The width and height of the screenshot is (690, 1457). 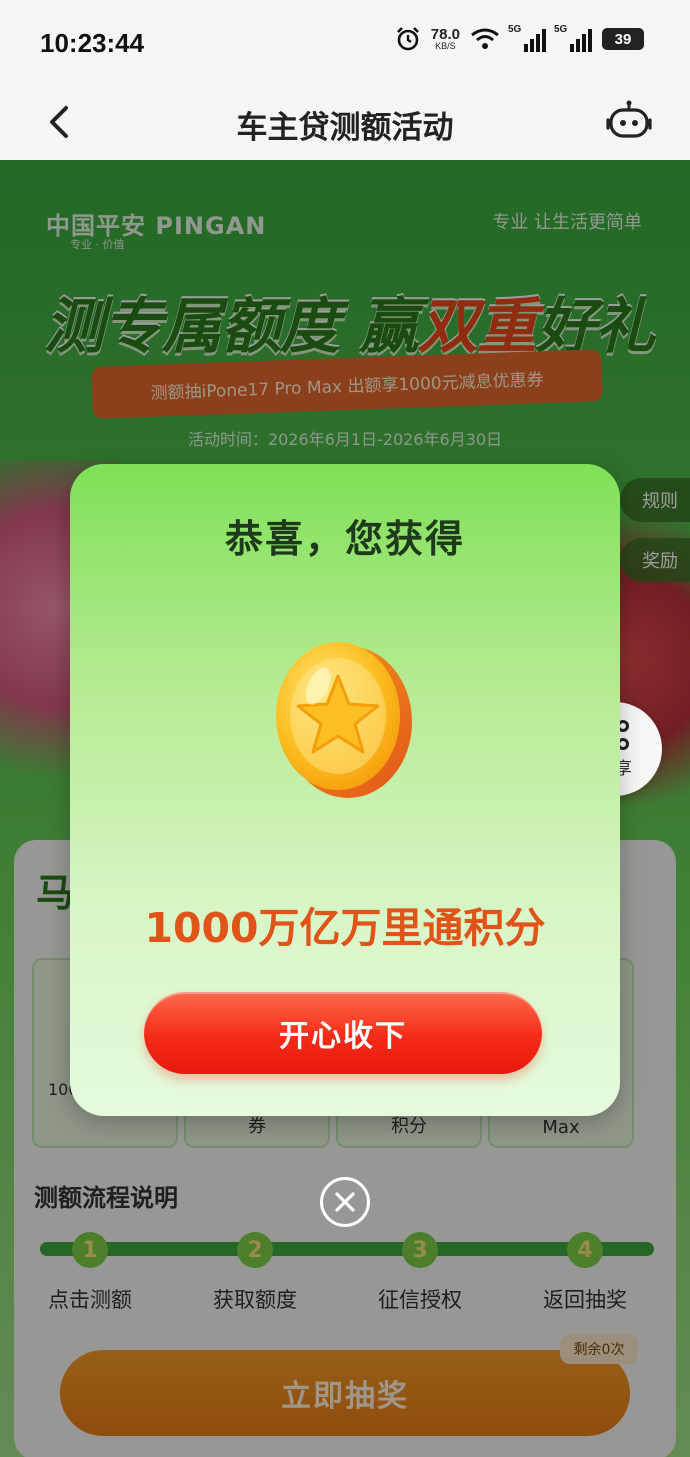 What do you see at coordinates (485, 38) in the screenshot?
I see `wifi-icon` at bounding box center [485, 38].